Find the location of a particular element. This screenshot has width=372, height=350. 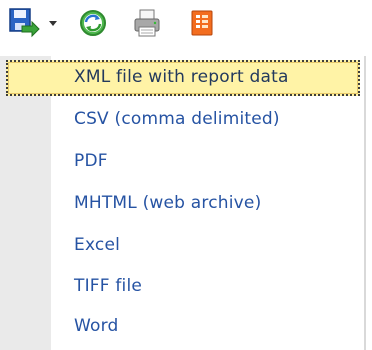

menu-item-pdf: PDF is located at coordinates (183, 162).